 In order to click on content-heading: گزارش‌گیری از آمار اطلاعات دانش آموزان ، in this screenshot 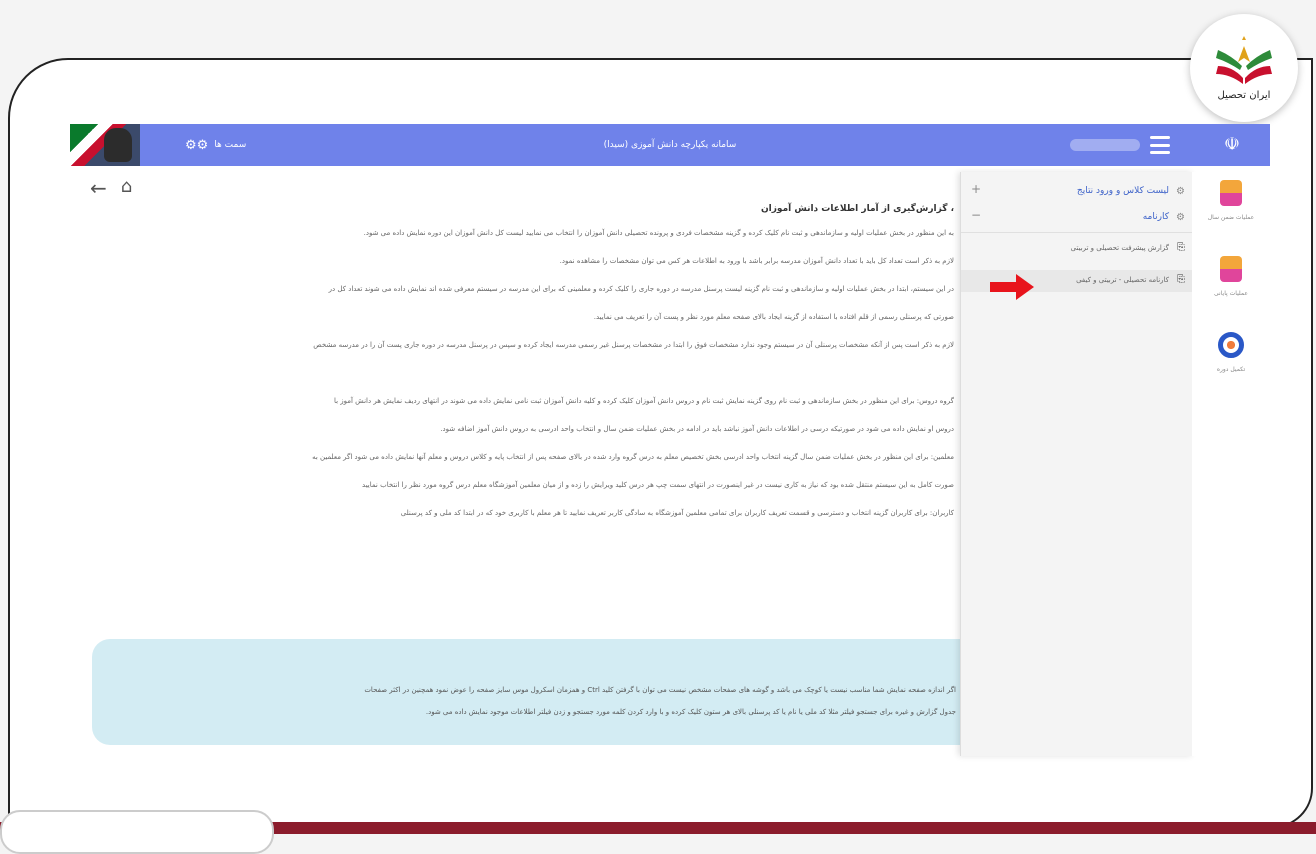, I will do `click(857, 209)`.